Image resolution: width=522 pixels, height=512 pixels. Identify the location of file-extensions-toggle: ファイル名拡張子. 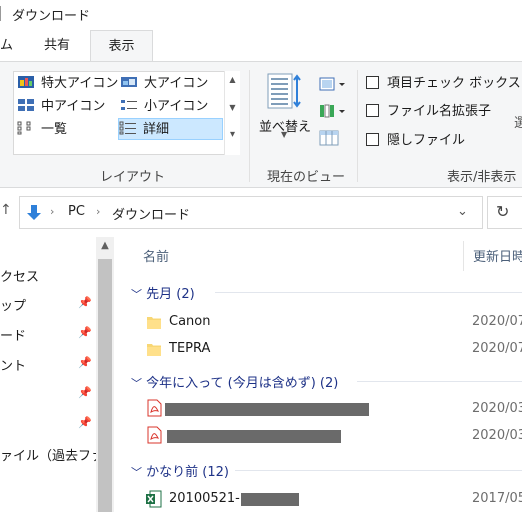
(428, 112).